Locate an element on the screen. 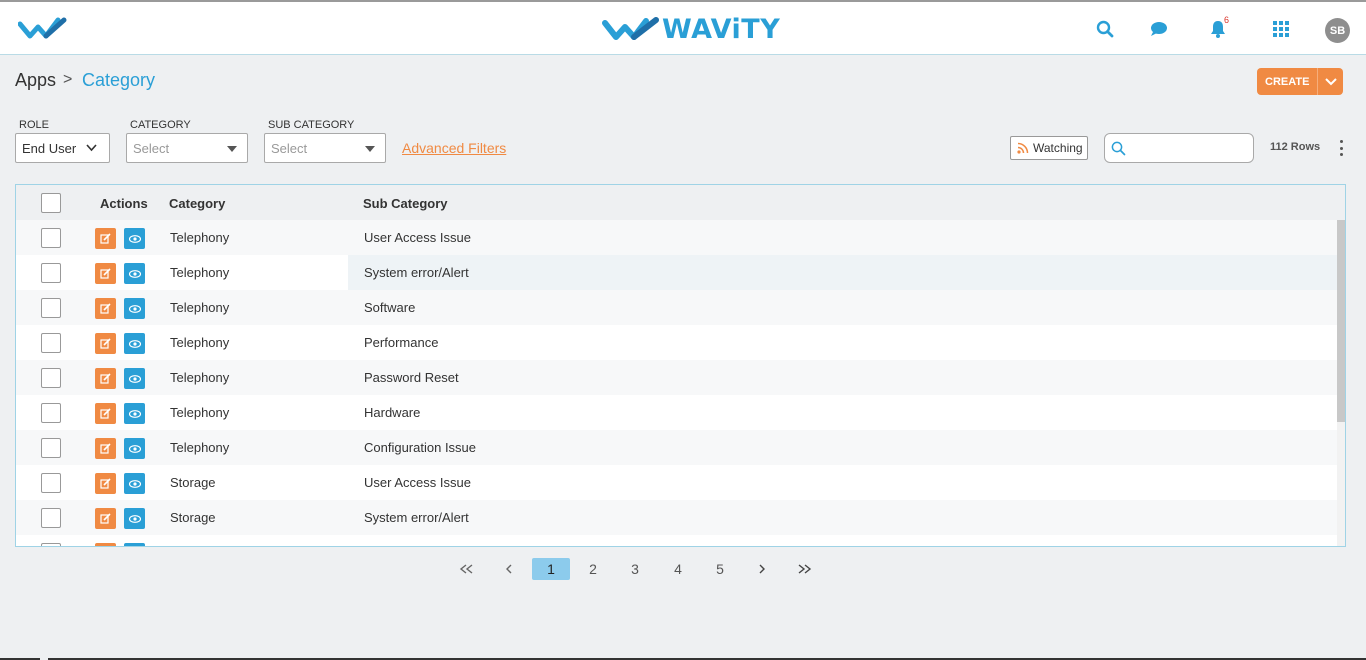  create-button: CREATE is located at coordinates (1300, 81).